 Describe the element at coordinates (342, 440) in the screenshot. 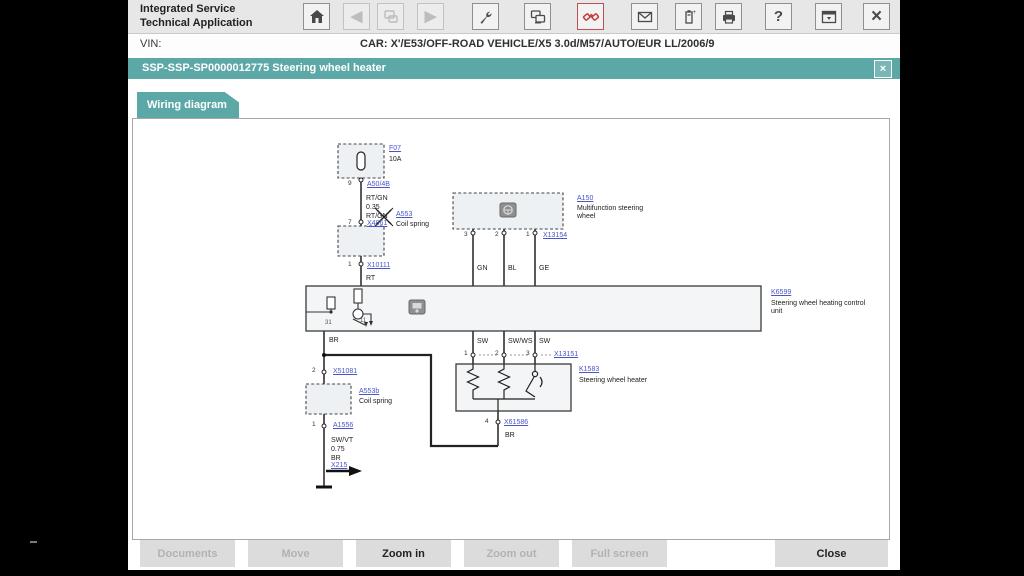

I see `wire-color-label: SW/VT` at that location.